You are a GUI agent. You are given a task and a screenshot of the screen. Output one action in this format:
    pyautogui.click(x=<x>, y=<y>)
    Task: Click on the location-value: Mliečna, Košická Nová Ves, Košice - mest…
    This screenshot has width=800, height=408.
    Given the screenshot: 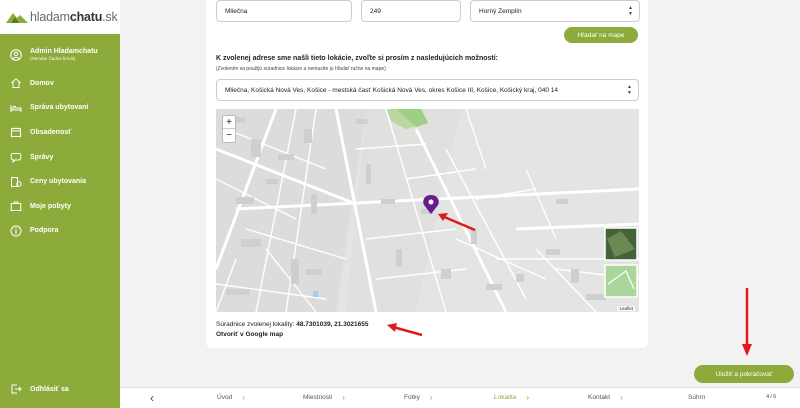 What is the action you would take?
    pyautogui.click(x=391, y=90)
    